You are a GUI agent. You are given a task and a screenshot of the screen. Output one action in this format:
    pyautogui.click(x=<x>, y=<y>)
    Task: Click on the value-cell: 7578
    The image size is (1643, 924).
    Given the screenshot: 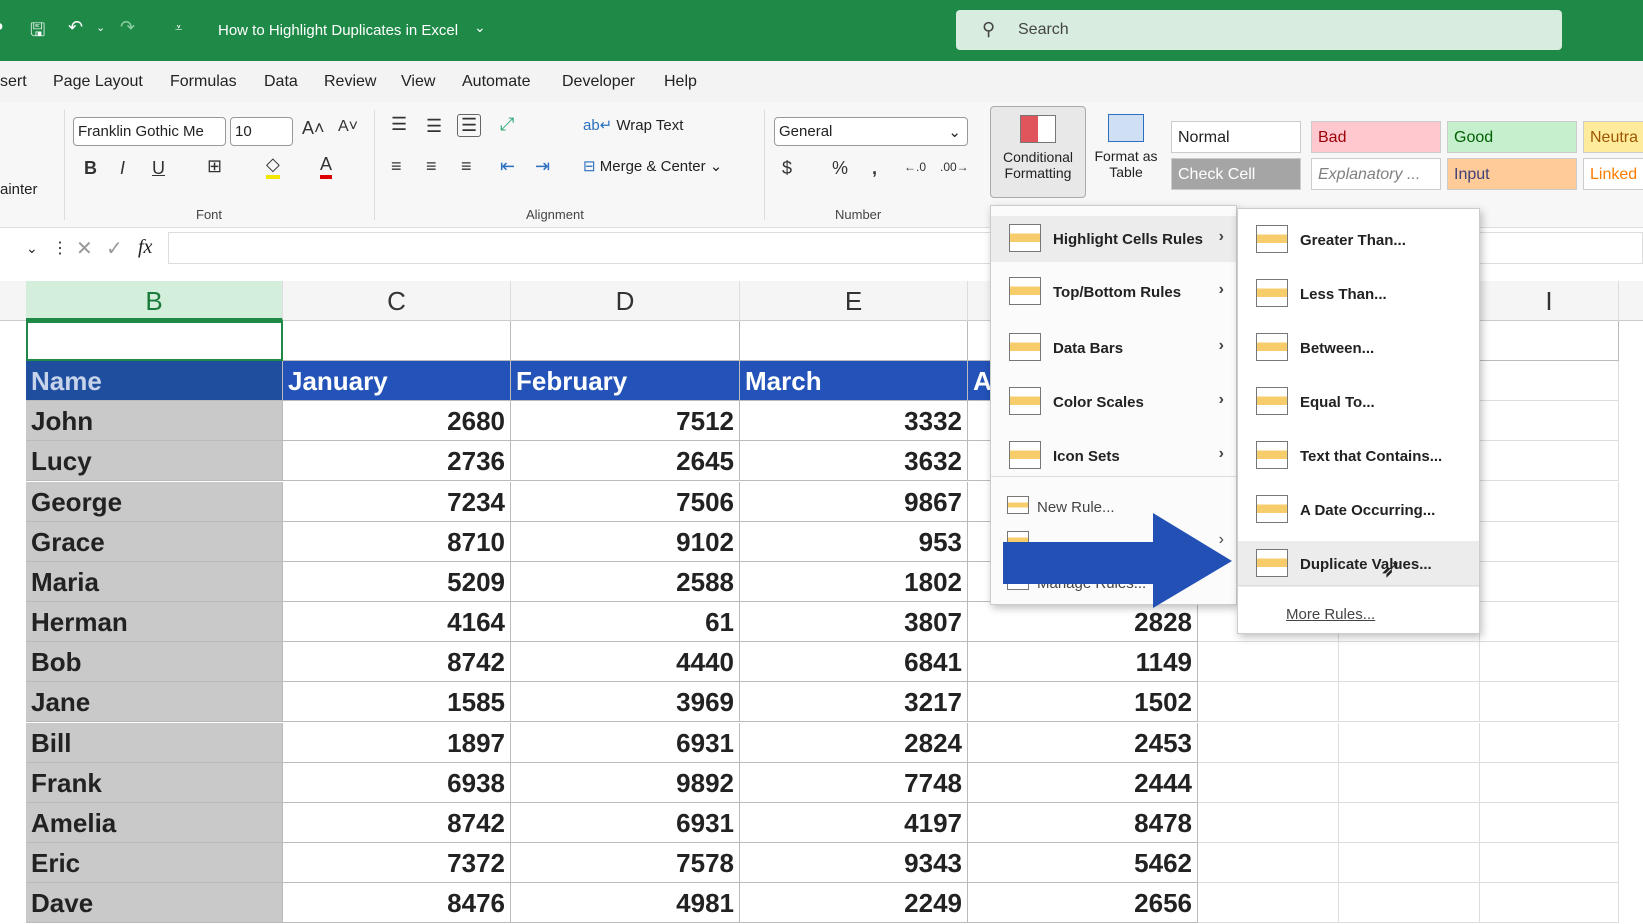 What is the action you would take?
    pyautogui.click(x=625, y=862)
    